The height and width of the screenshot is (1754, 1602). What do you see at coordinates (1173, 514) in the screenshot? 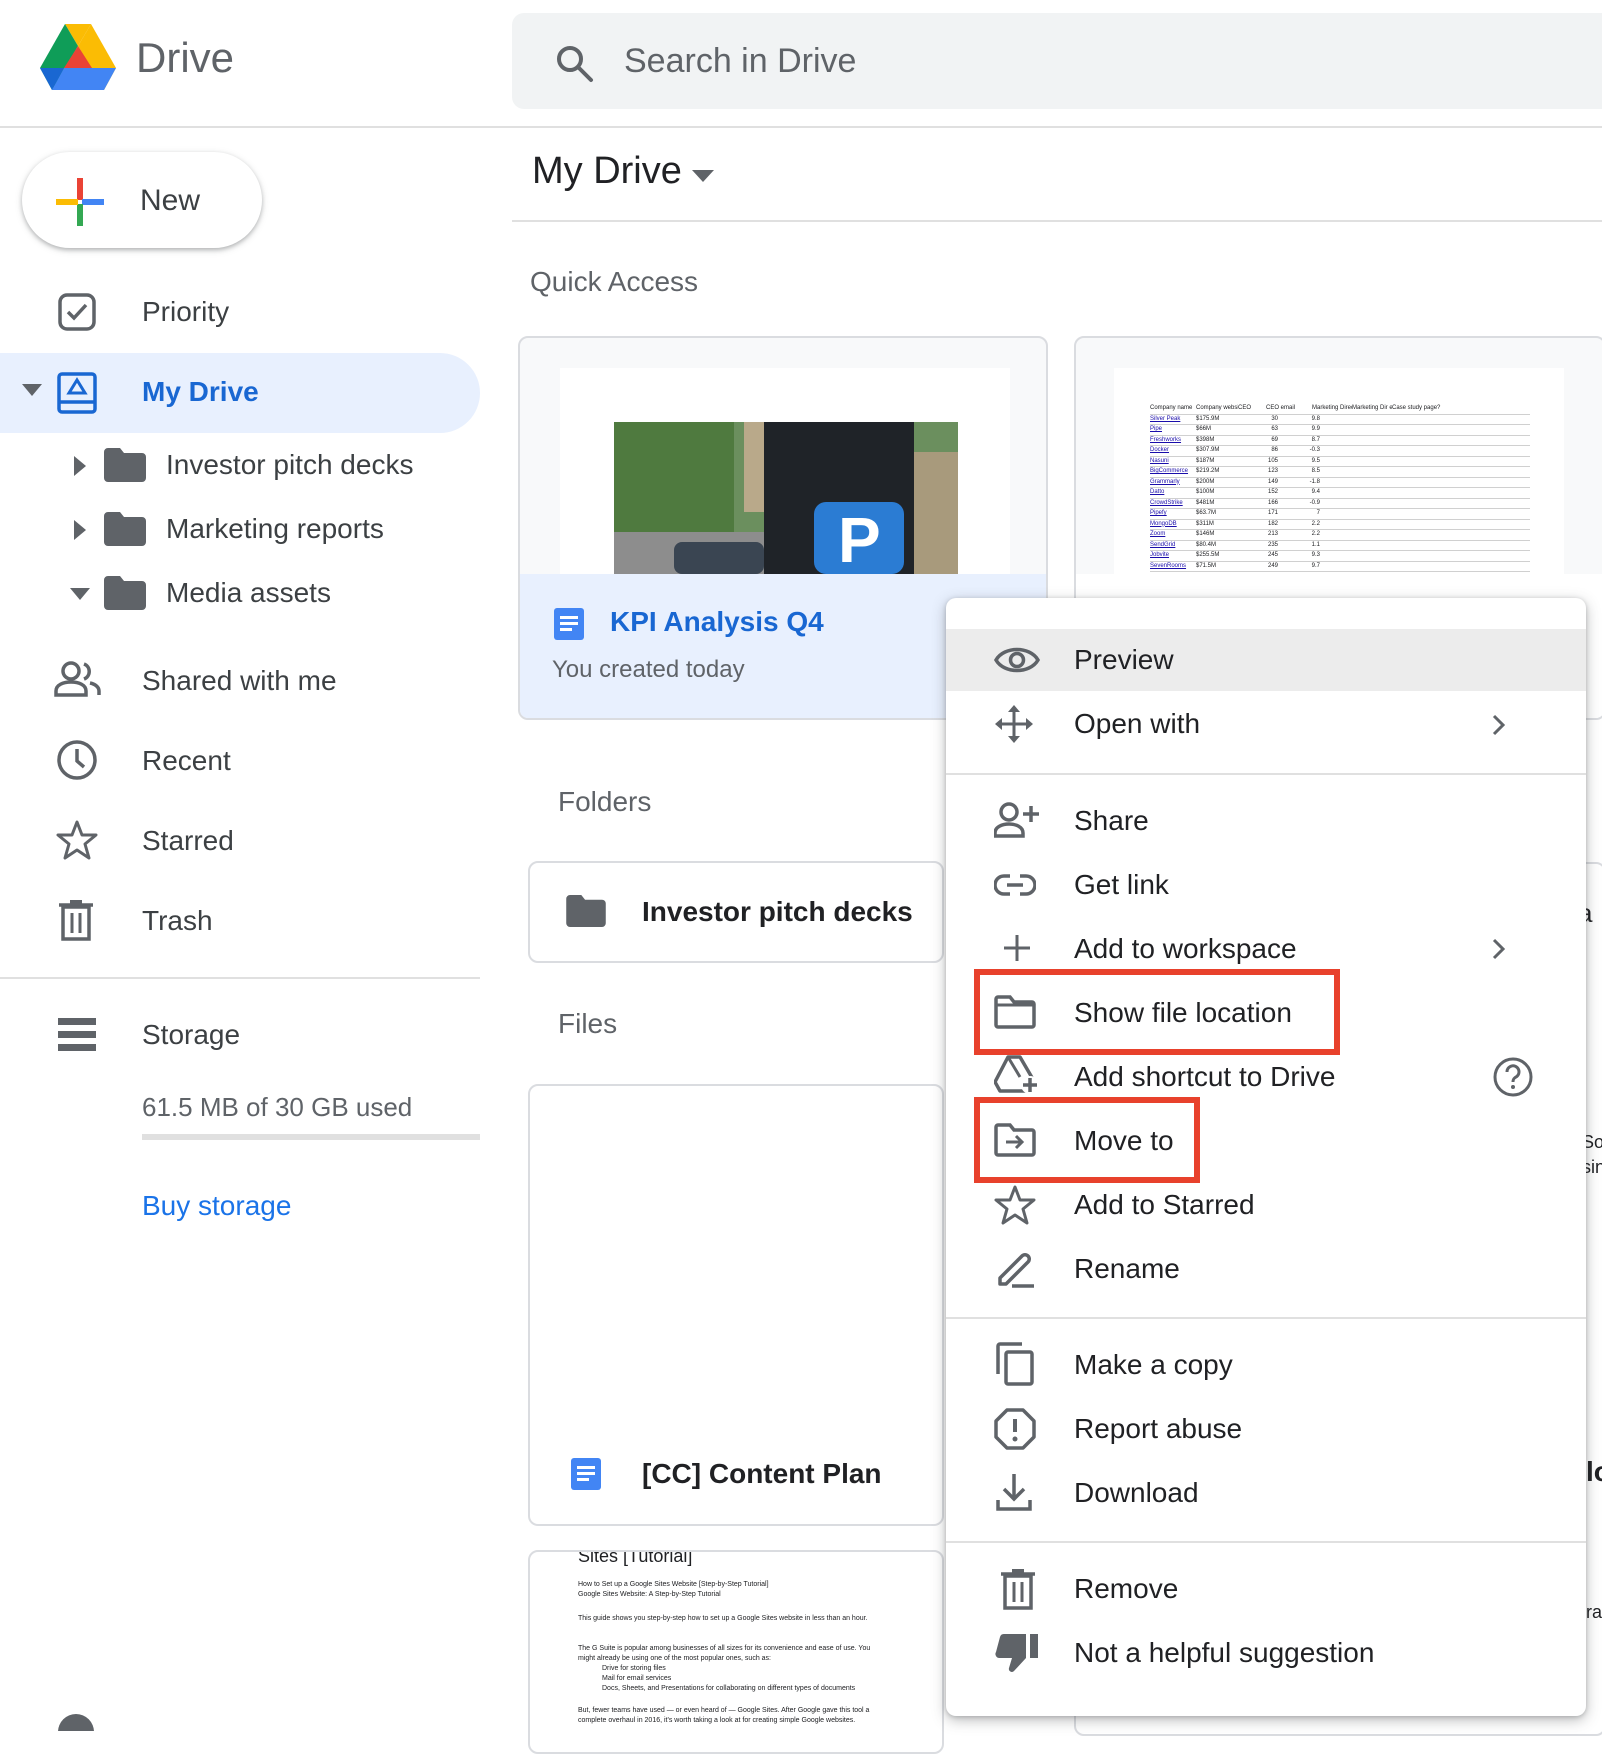
I see `sheet-cell: Pipefy` at bounding box center [1173, 514].